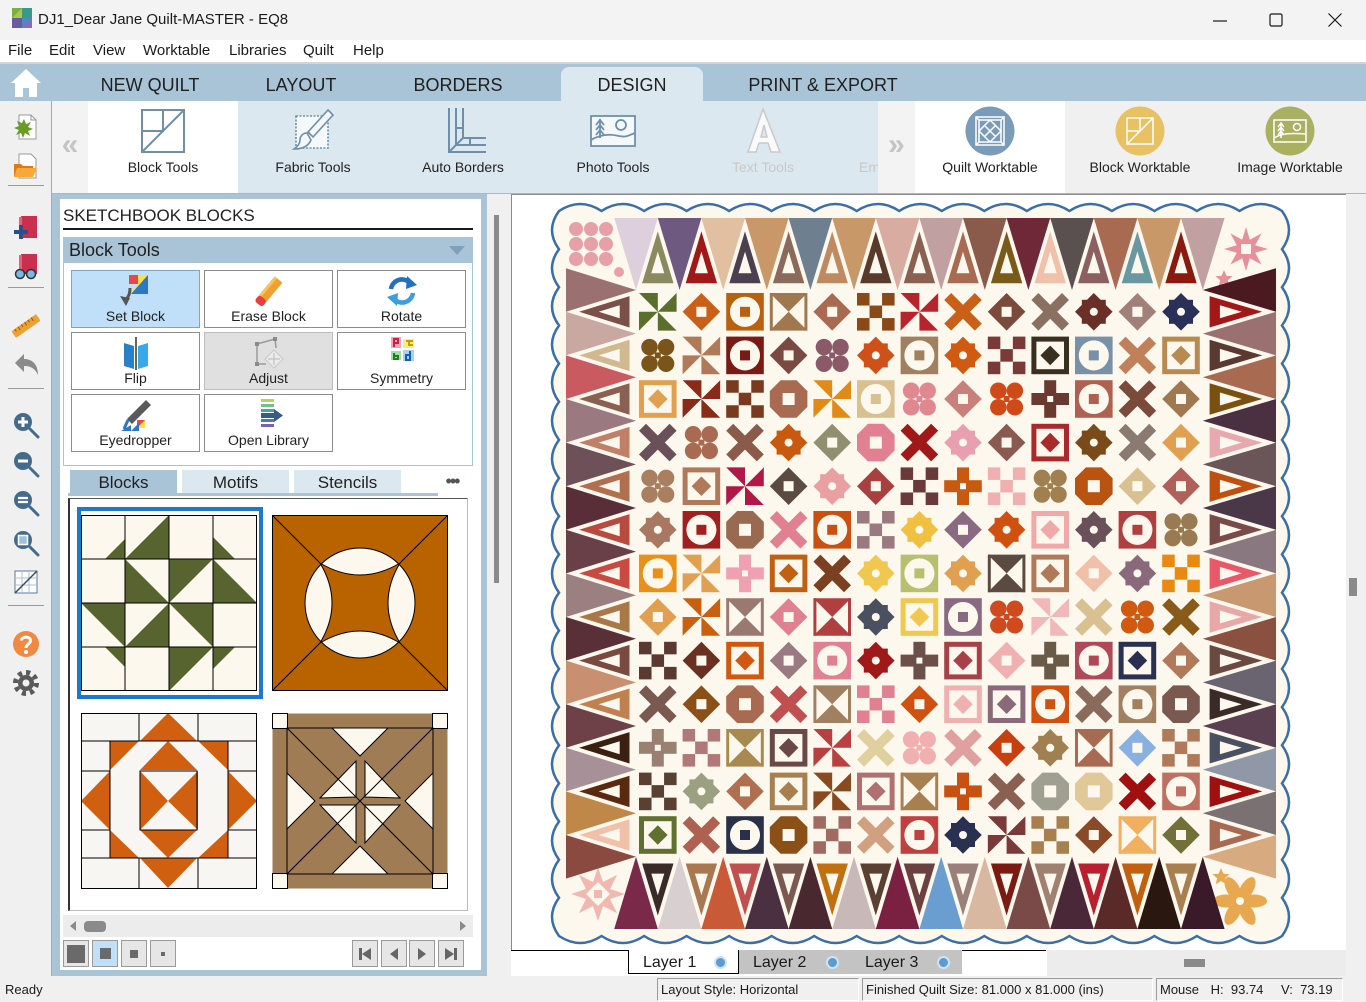 This screenshot has height=1002, width=1366. I want to click on view-size-tiny-button, so click(163, 953).